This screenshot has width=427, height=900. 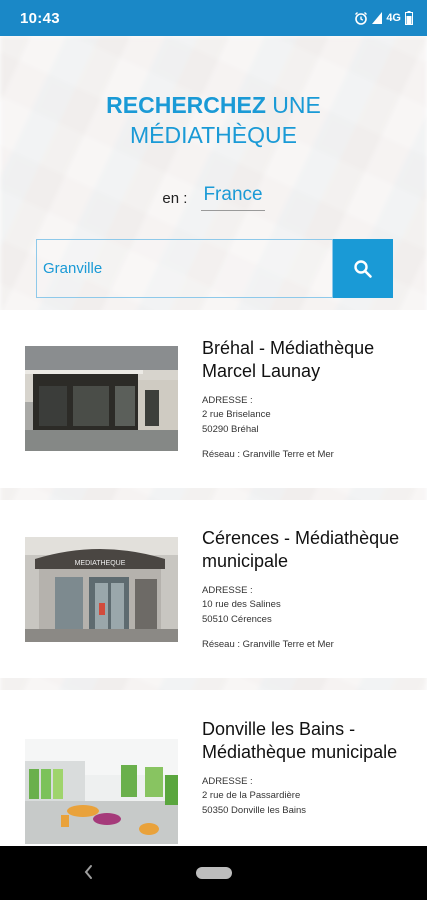 What do you see at coordinates (100, 563) in the screenshot?
I see `building-sign: MEDIATHEQUE` at bounding box center [100, 563].